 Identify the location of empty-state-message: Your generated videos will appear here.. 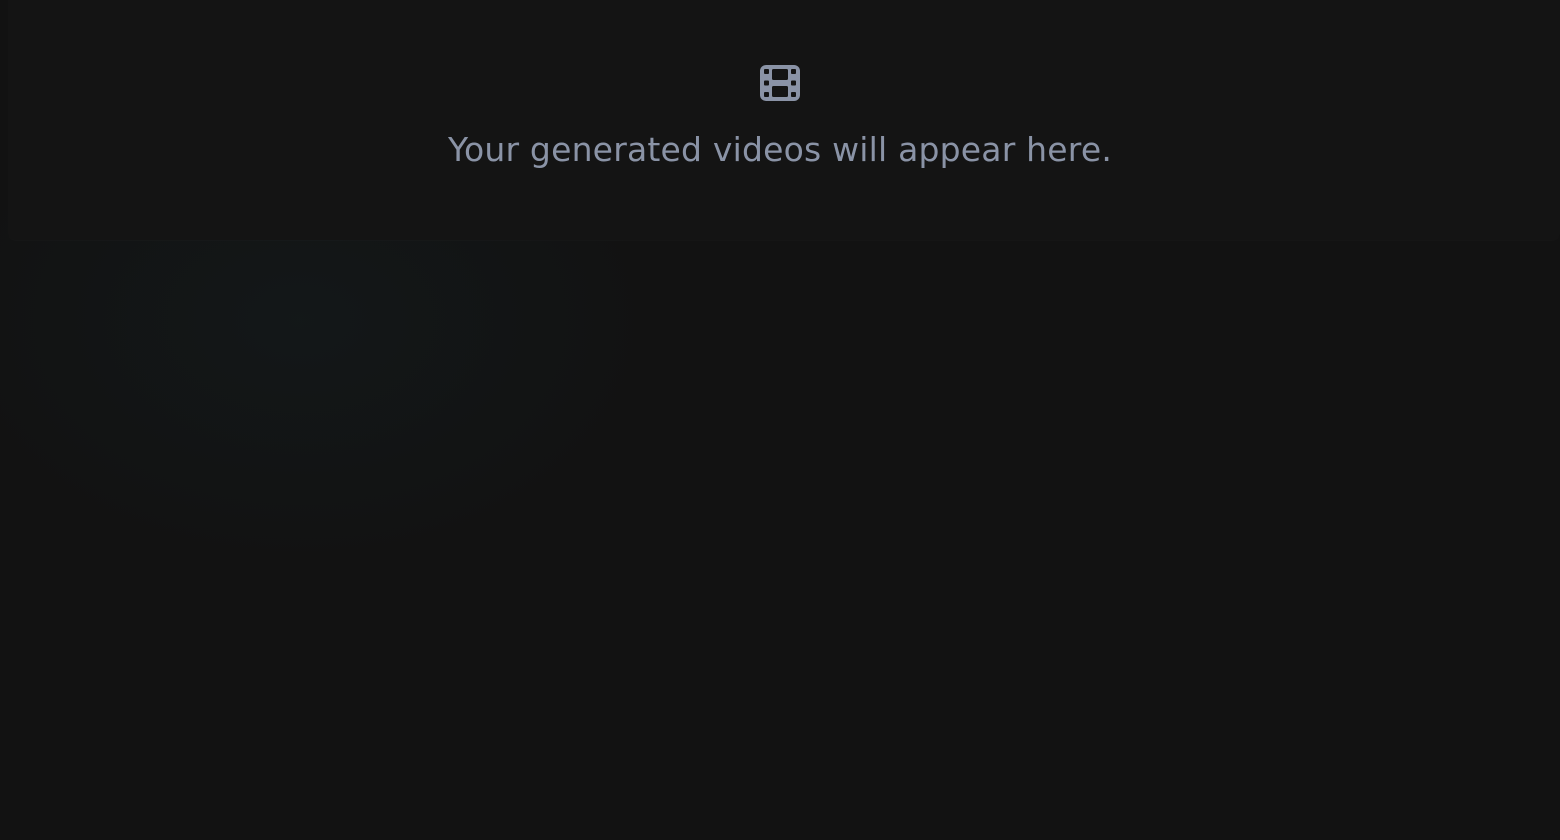
(780, 149).